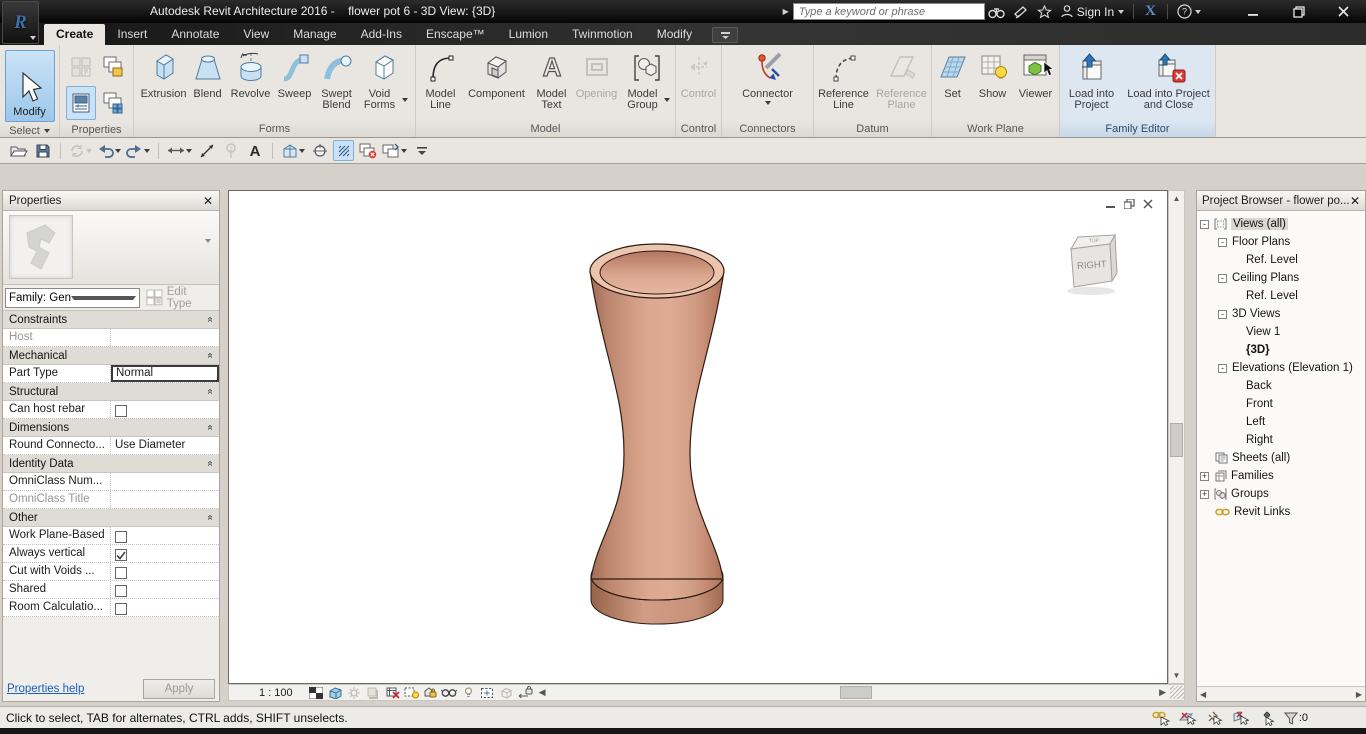 The image size is (1366, 734). What do you see at coordinates (993, 74) in the screenshot?
I see `show-work-plane-button: Show` at bounding box center [993, 74].